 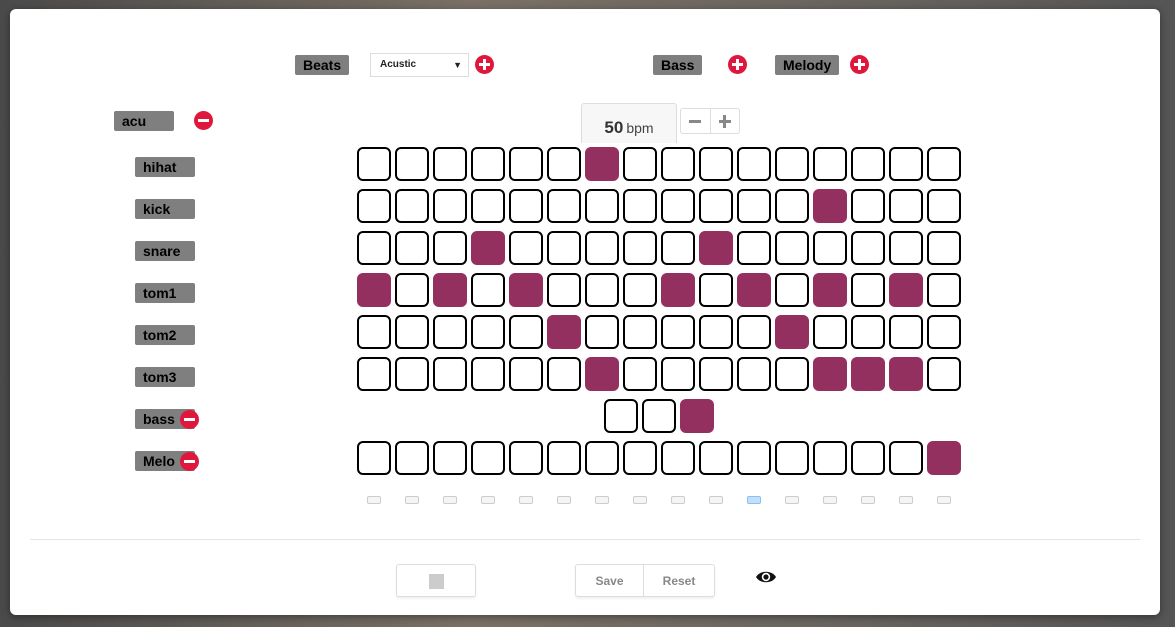 I want to click on tempo-decrease-button, so click(x=696, y=121).